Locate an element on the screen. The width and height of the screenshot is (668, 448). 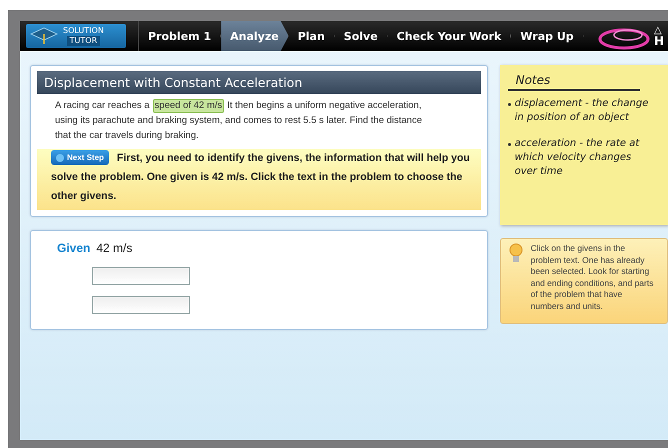
brand-mark: △ is located at coordinates (658, 30).